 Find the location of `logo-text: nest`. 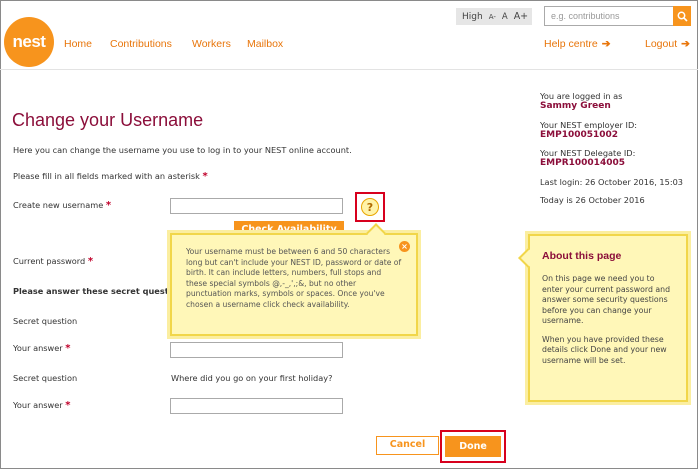

logo-text: nest is located at coordinates (29, 41).